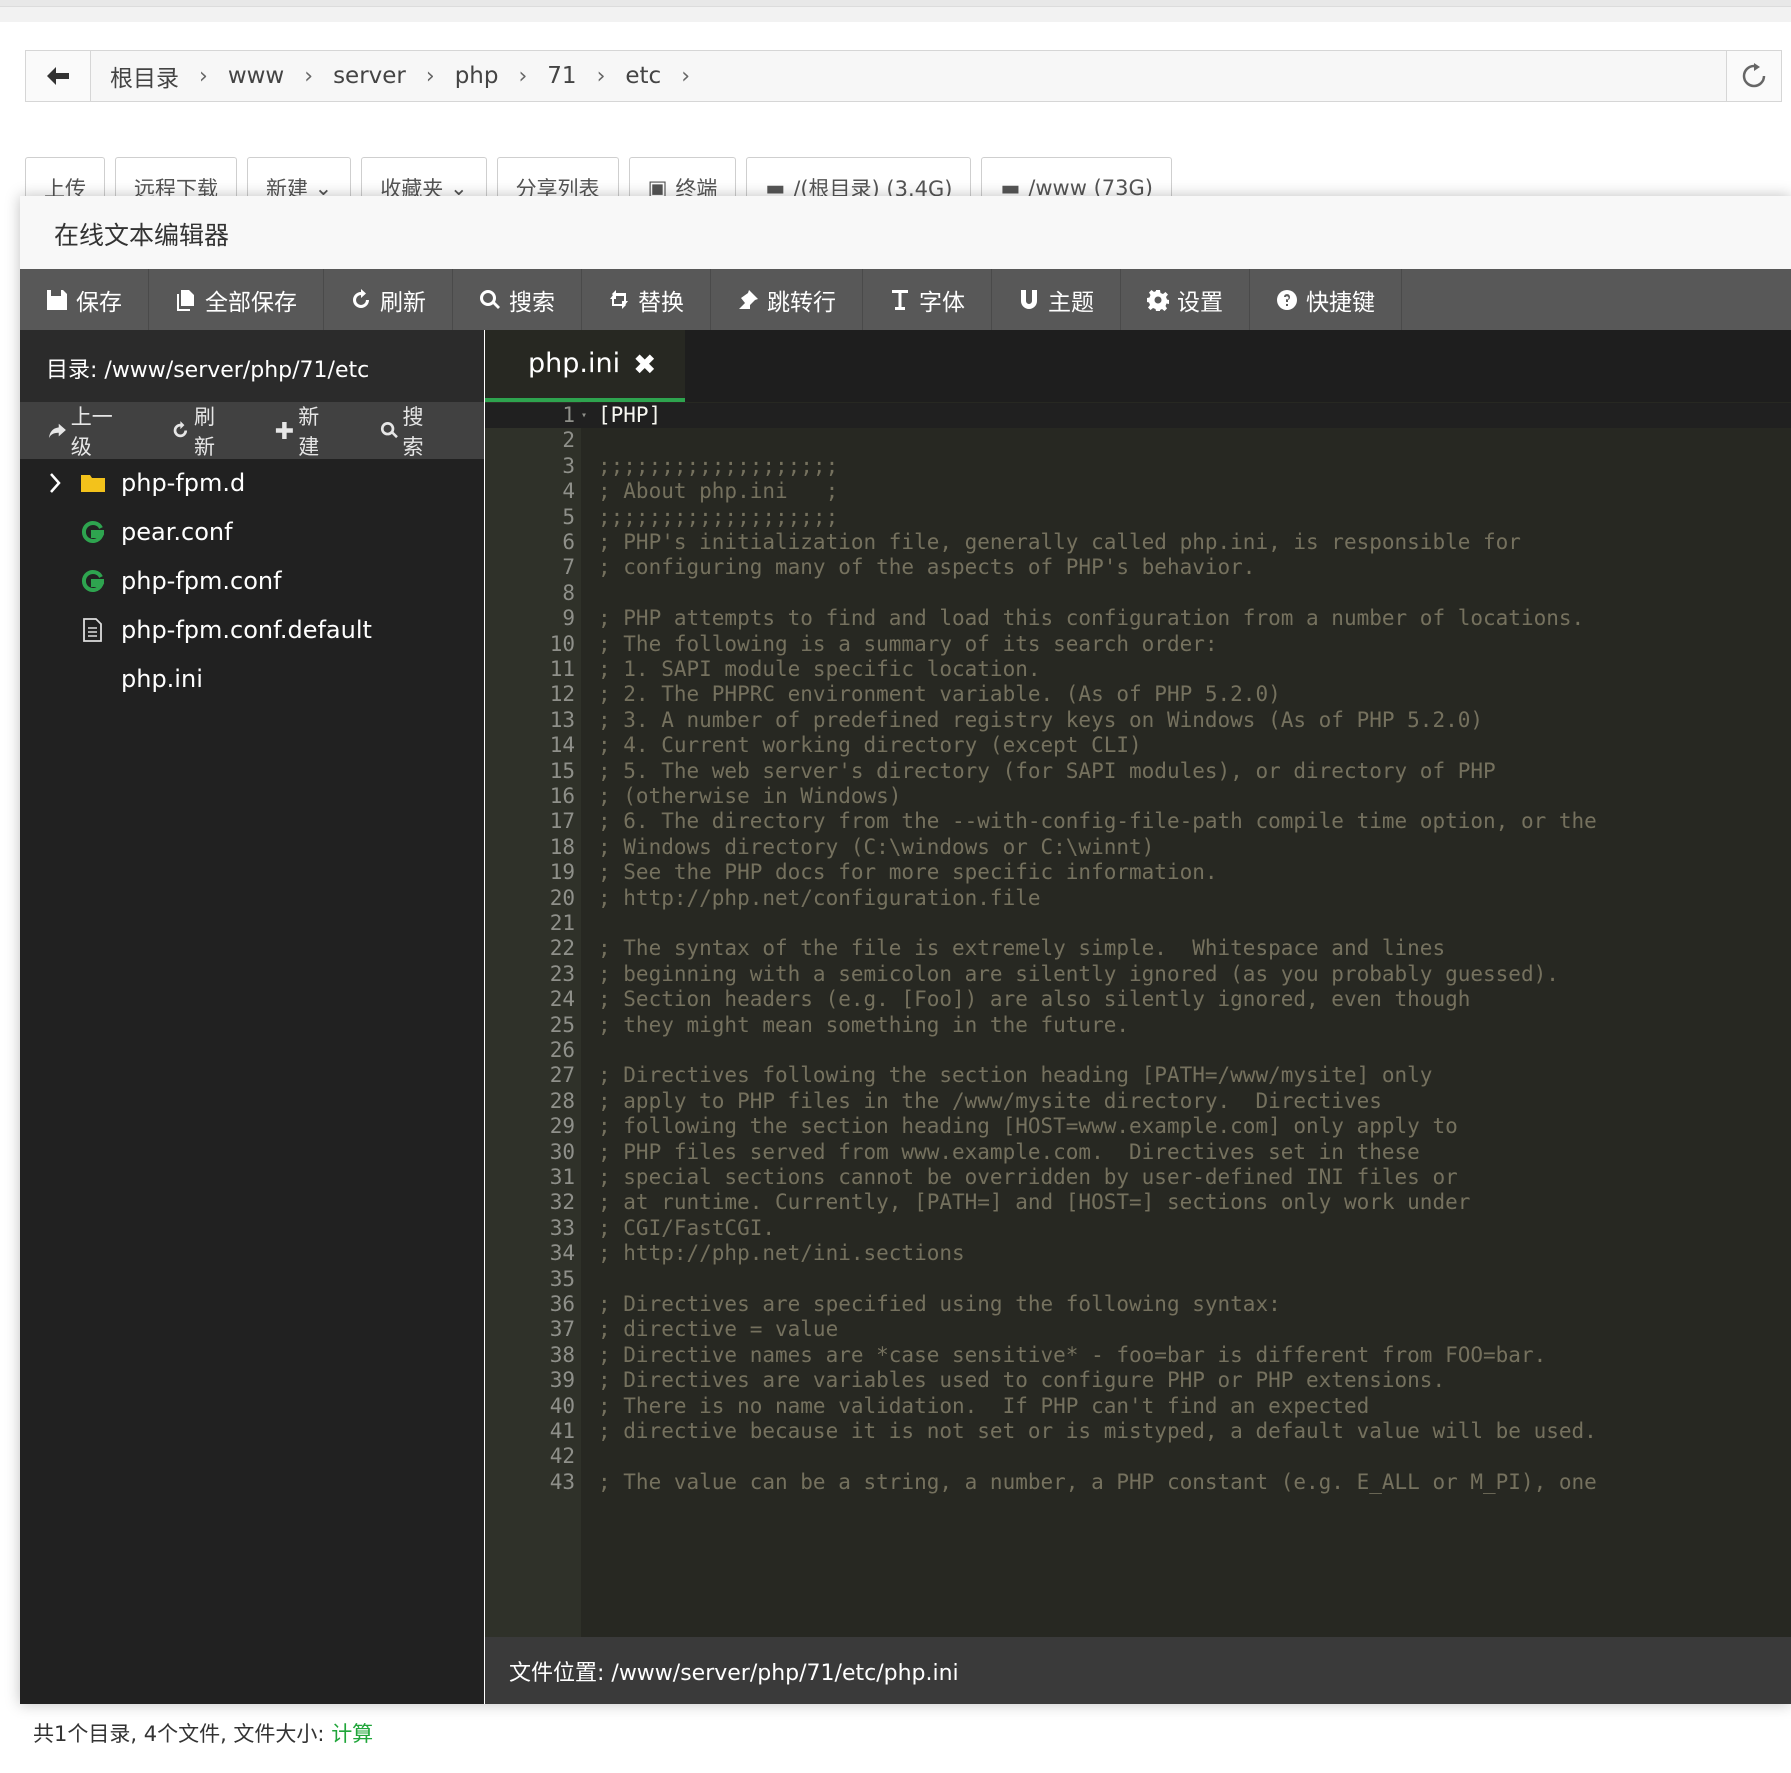  What do you see at coordinates (643, 76) in the screenshot?
I see `breadcrumb-item: etc` at bounding box center [643, 76].